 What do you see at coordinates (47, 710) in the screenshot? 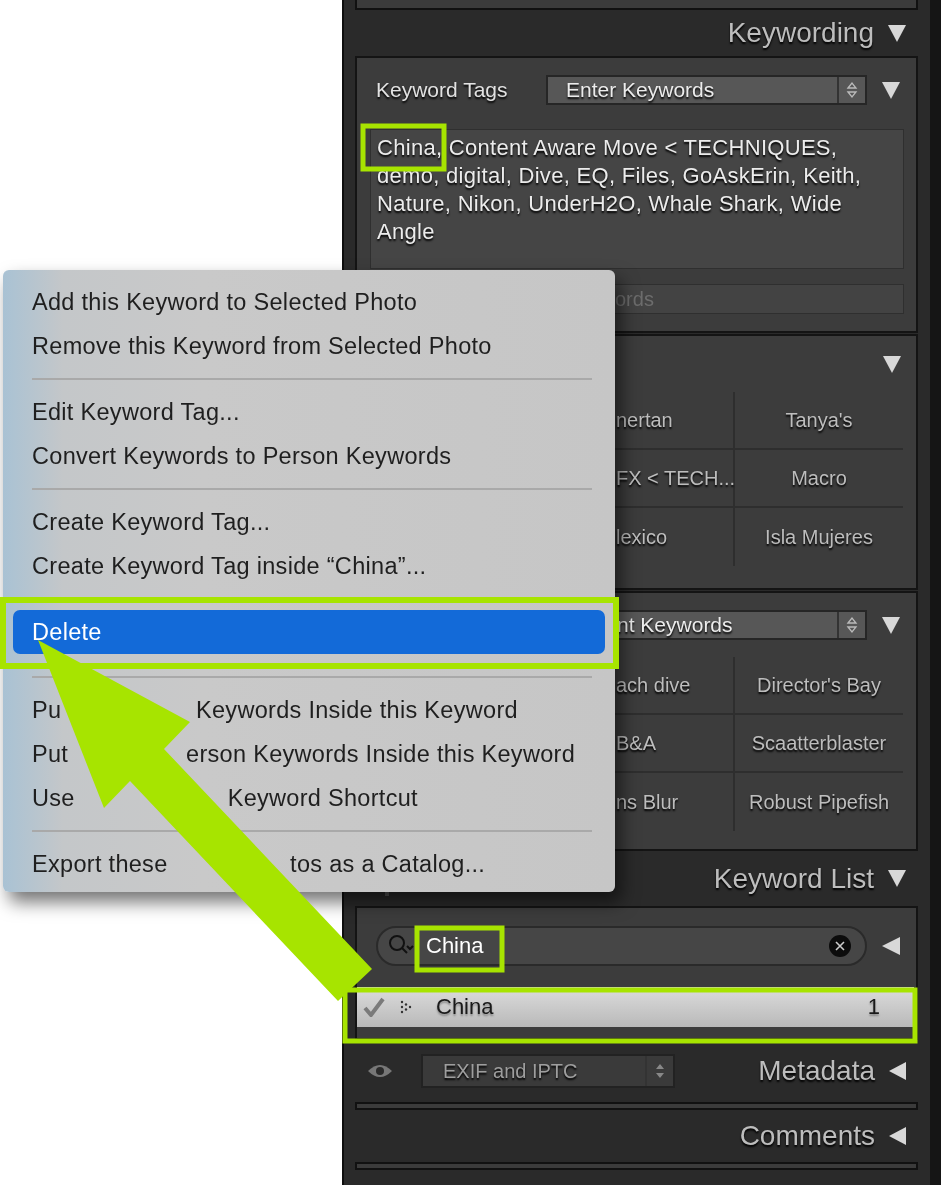
I see `menu-item: Pu` at bounding box center [47, 710].